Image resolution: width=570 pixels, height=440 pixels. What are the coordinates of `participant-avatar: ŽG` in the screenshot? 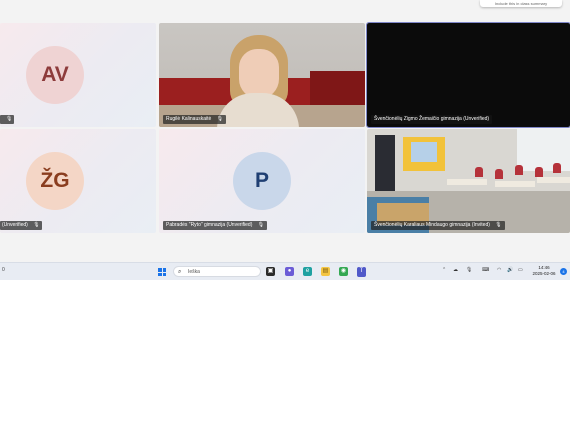 It's located at (55, 181).